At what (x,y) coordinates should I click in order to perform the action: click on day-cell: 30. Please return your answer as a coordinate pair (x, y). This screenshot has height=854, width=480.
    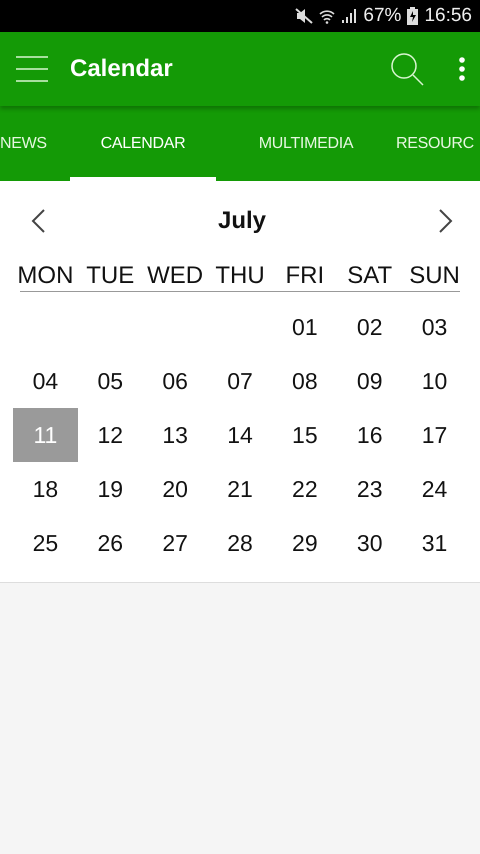
    Looking at the image, I should click on (369, 543).